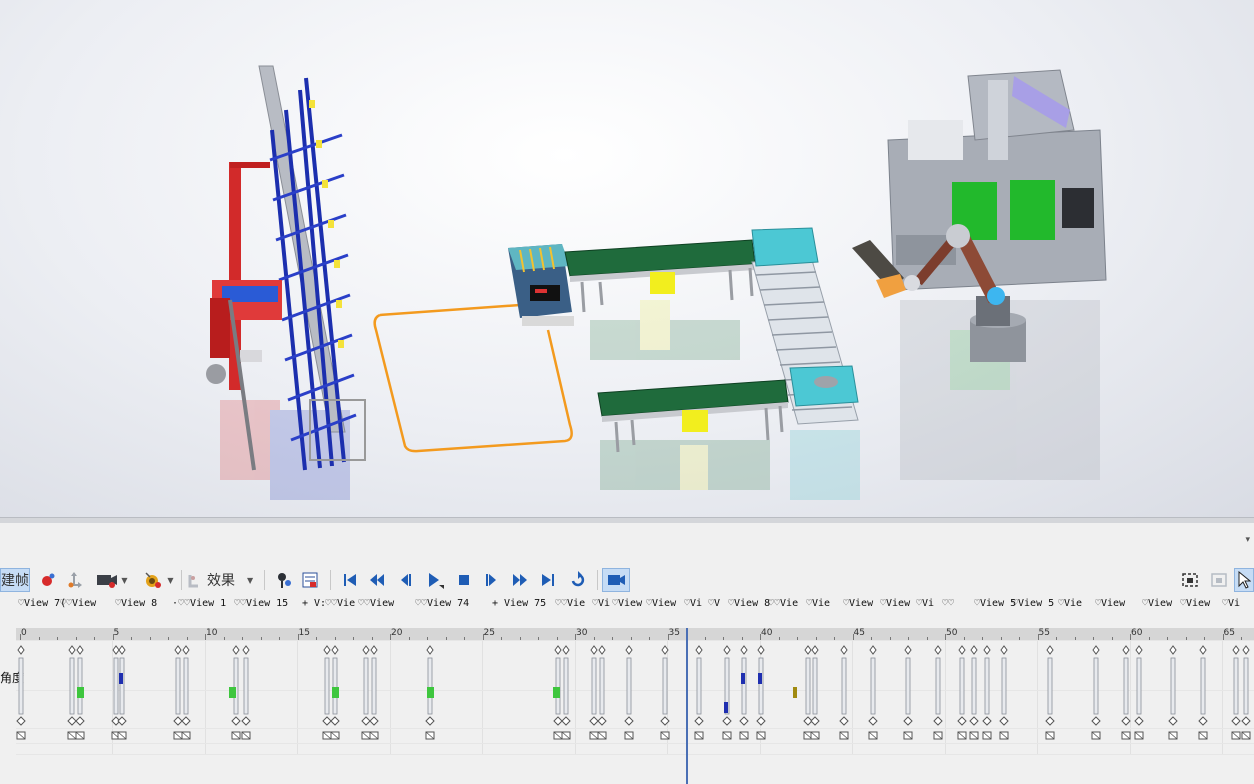 The image size is (1254, 784). I want to click on first-frame-icon, so click(350, 580).